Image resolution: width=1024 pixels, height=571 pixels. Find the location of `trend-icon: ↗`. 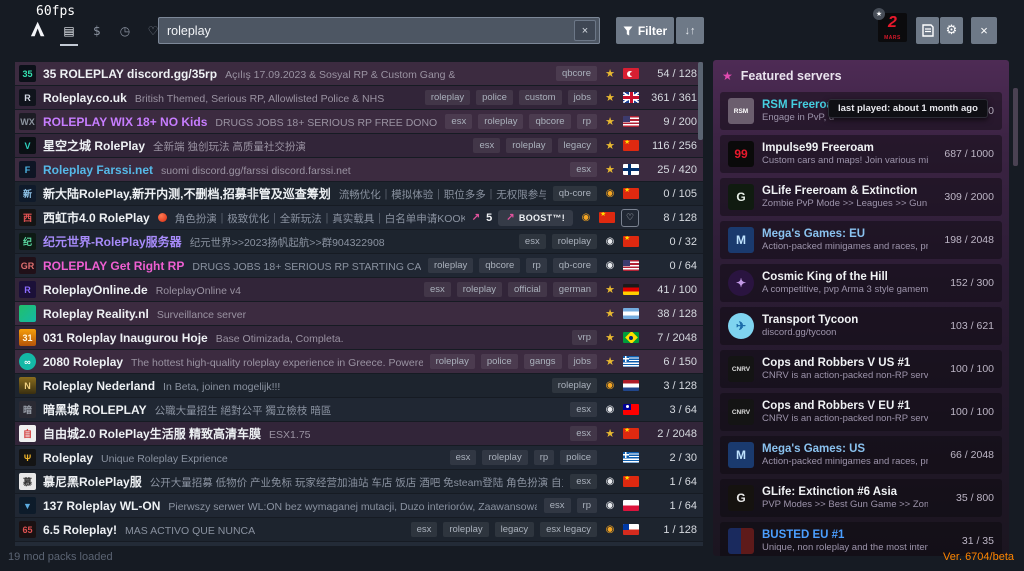

trend-icon: ↗ is located at coordinates (476, 217).